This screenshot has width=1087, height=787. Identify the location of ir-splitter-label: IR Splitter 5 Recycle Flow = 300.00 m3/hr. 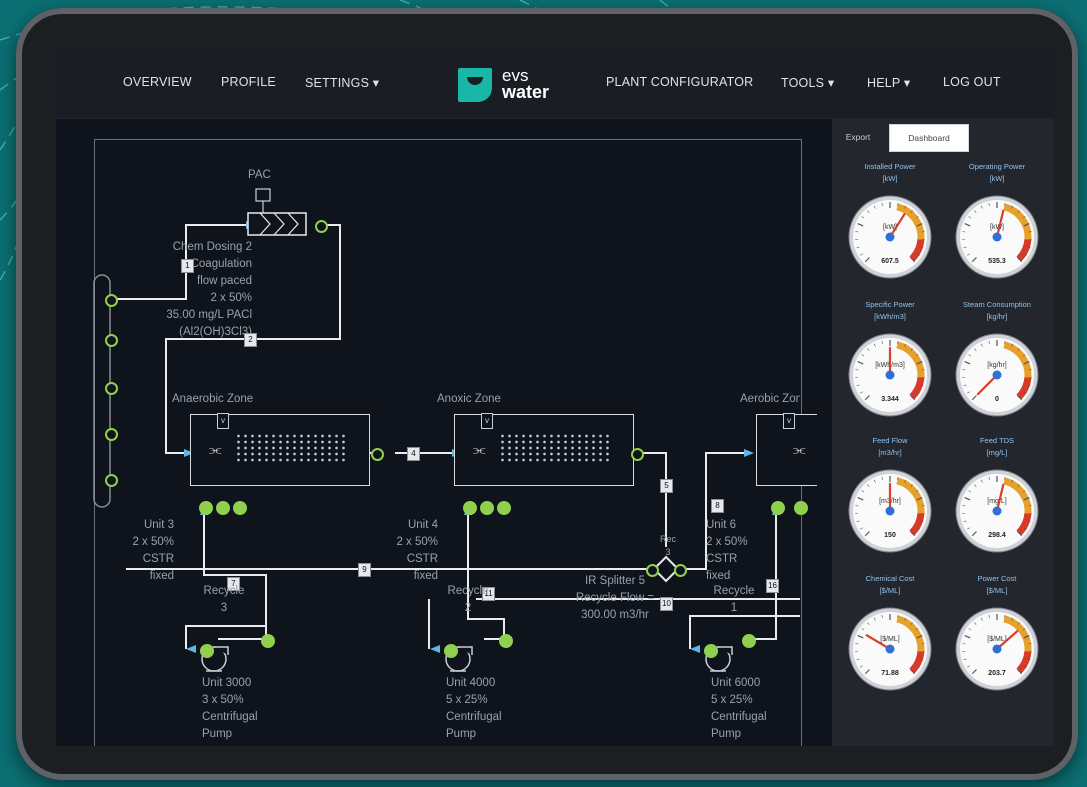
(615, 598).